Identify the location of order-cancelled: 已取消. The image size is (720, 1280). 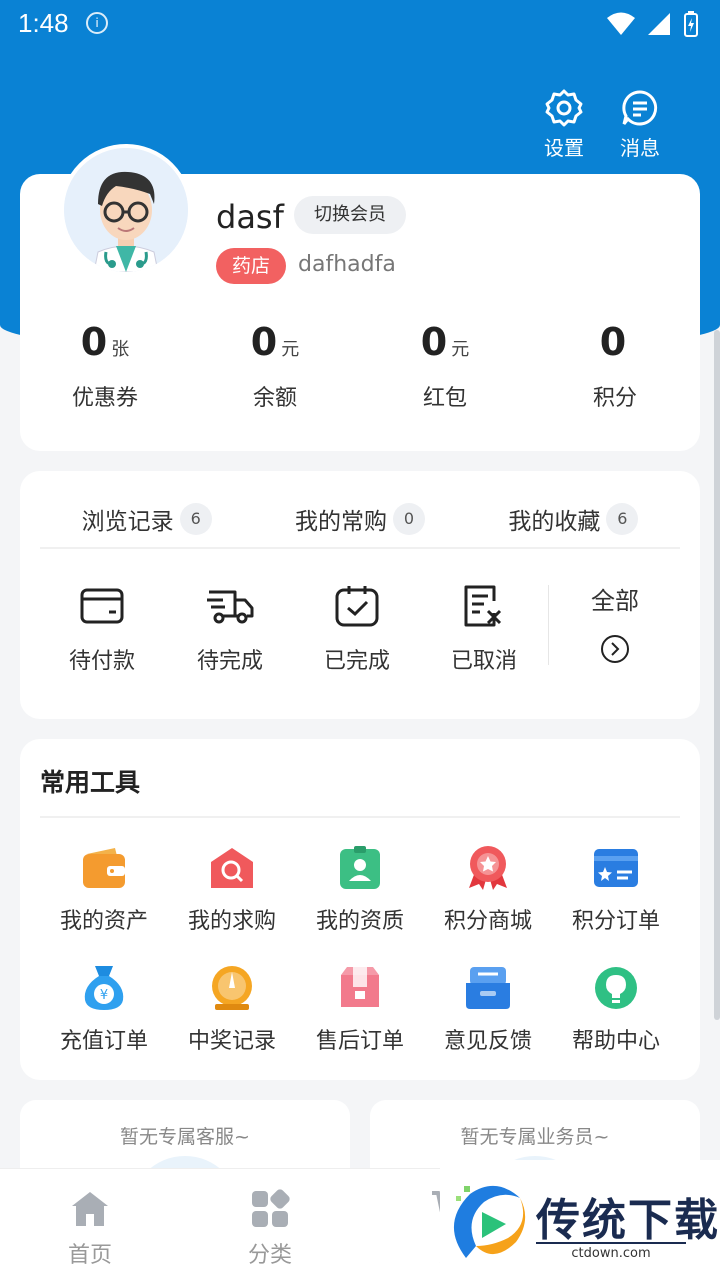
(484, 628).